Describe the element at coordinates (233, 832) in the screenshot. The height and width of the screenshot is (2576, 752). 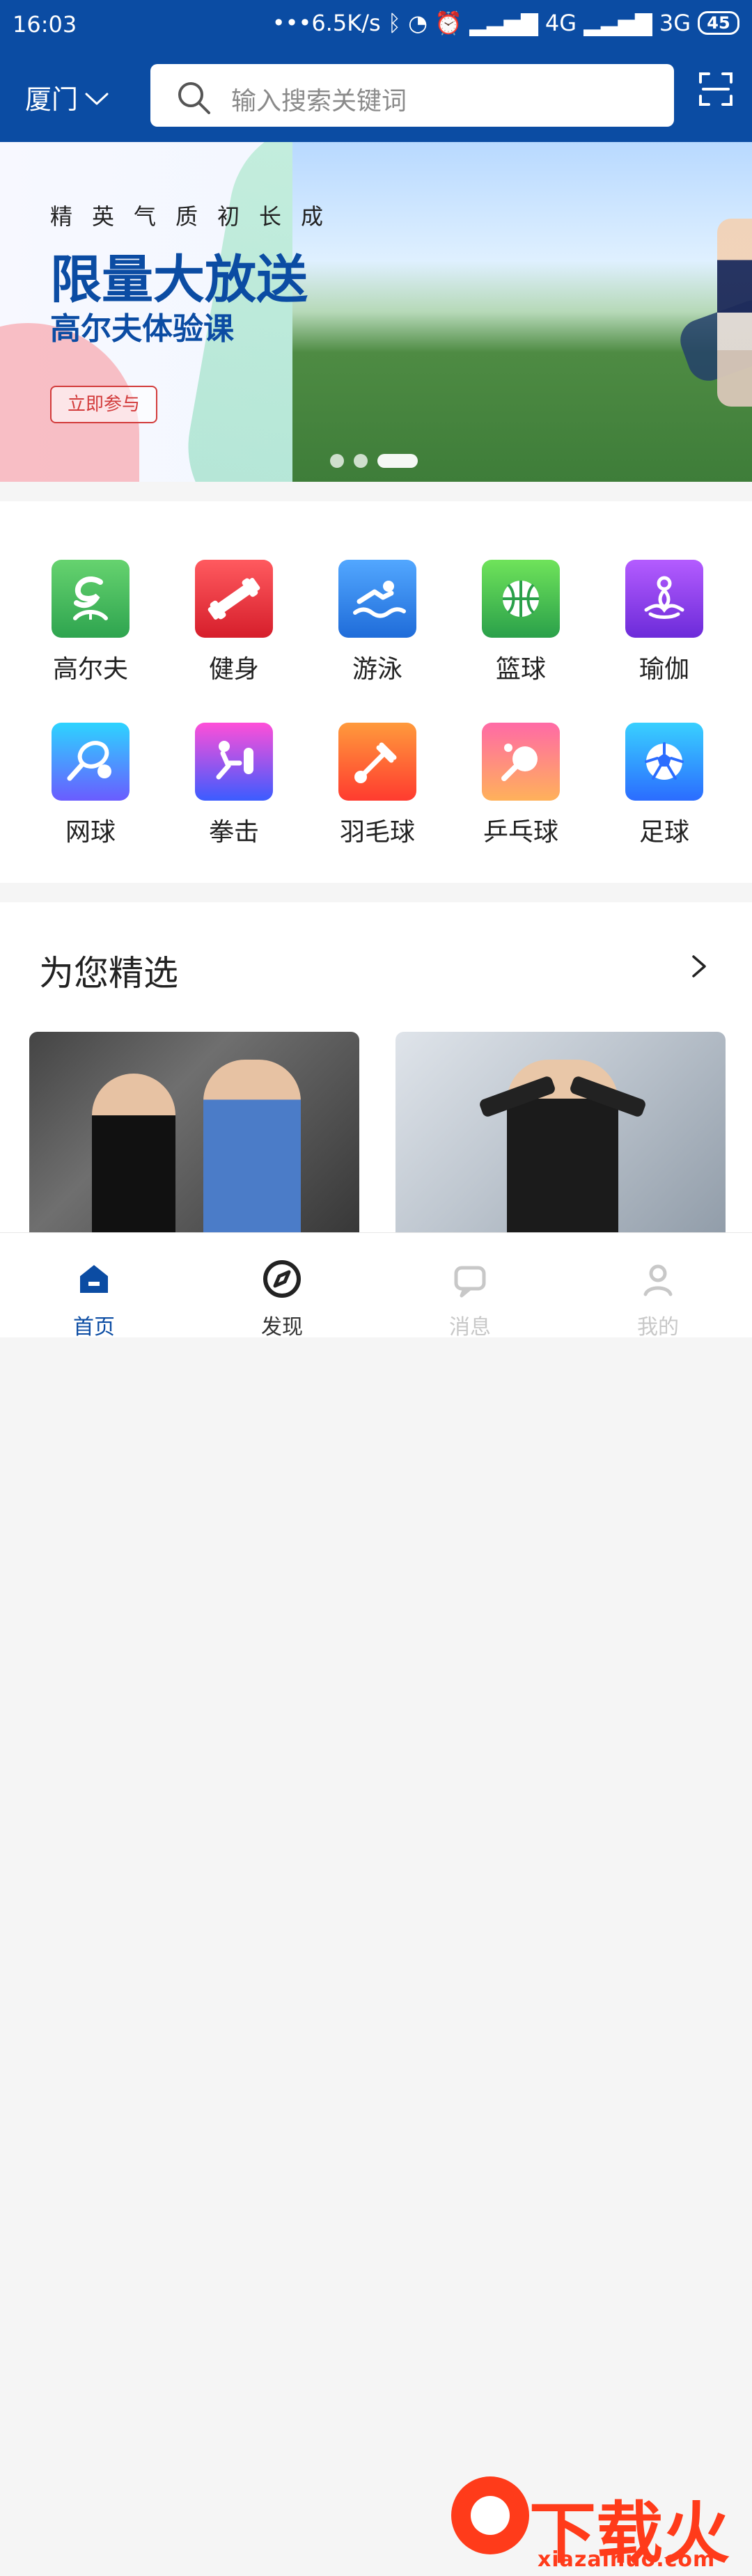
I see `category-label: 拳击` at that location.